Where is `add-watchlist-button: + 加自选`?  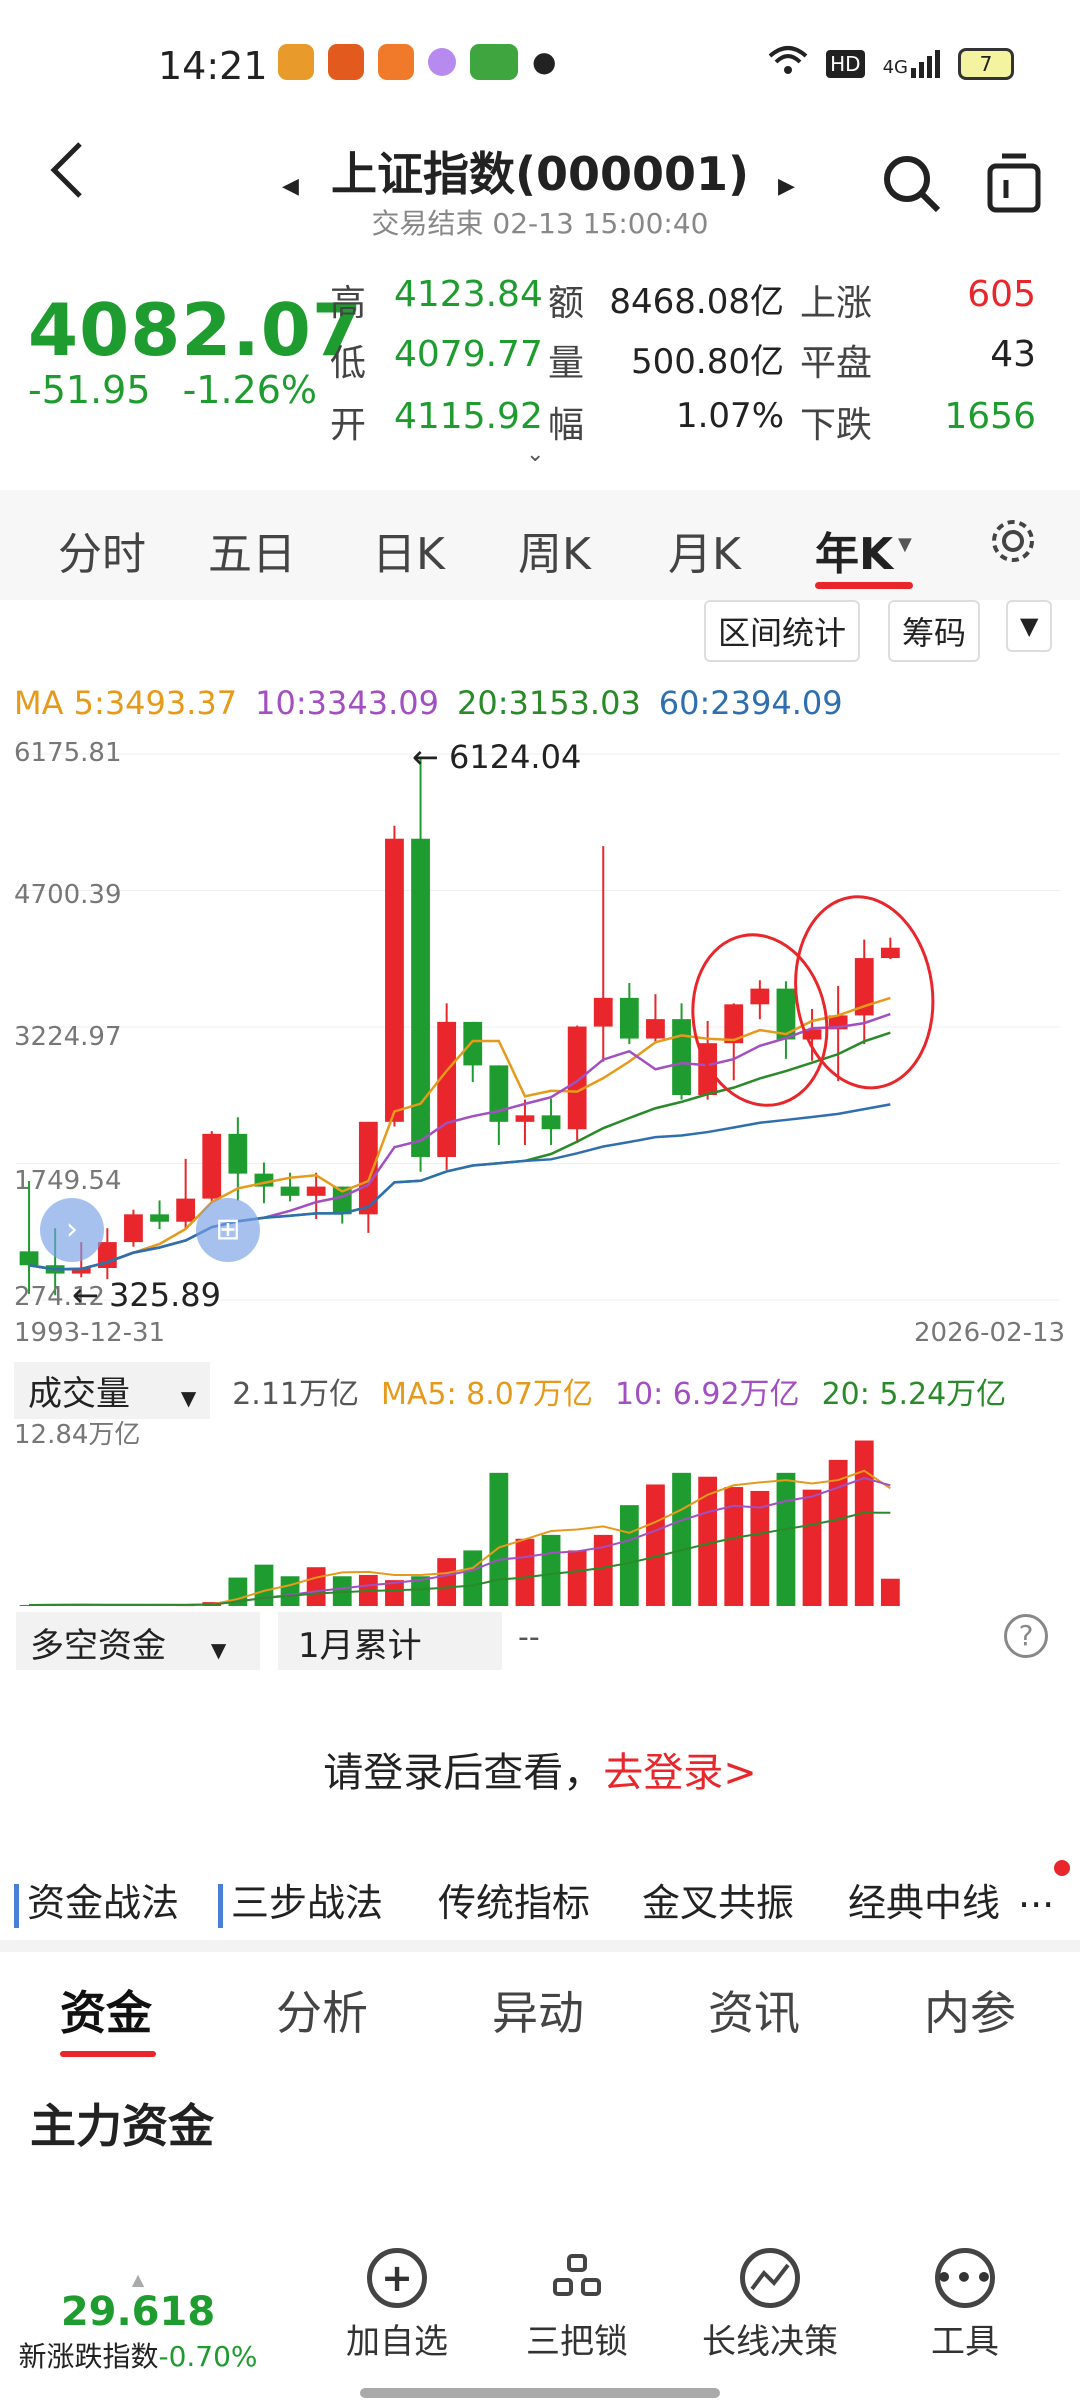 add-watchlist-button: + 加自选 is located at coordinates (397, 2301).